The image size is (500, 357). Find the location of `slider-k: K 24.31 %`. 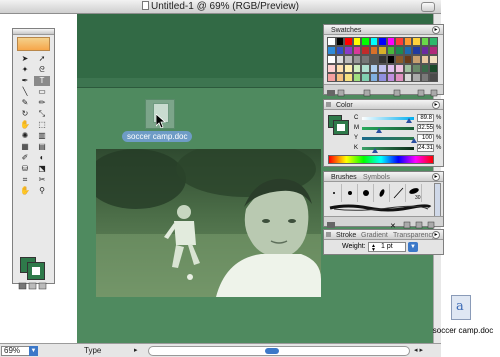

slider-k: K 24.31 % is located at coordinates (397, 148).